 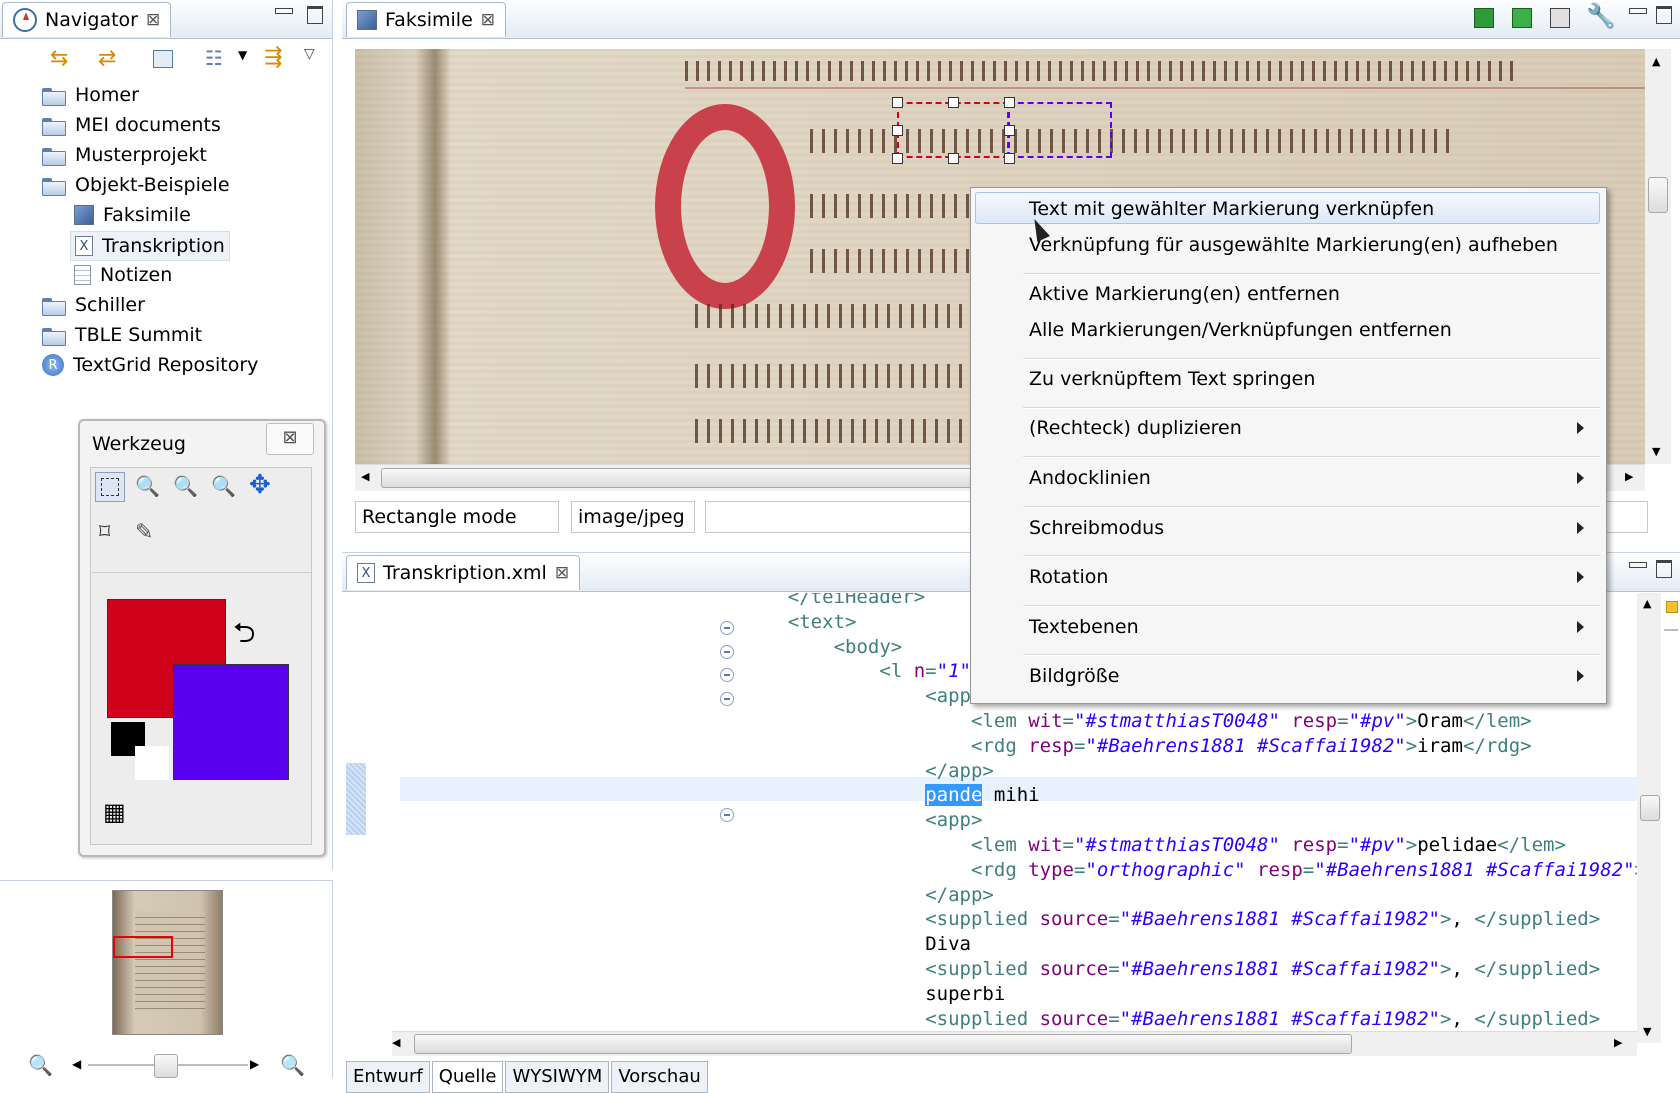 I want to click on zoom-icon: 🔍, so click(x=147, y=486).